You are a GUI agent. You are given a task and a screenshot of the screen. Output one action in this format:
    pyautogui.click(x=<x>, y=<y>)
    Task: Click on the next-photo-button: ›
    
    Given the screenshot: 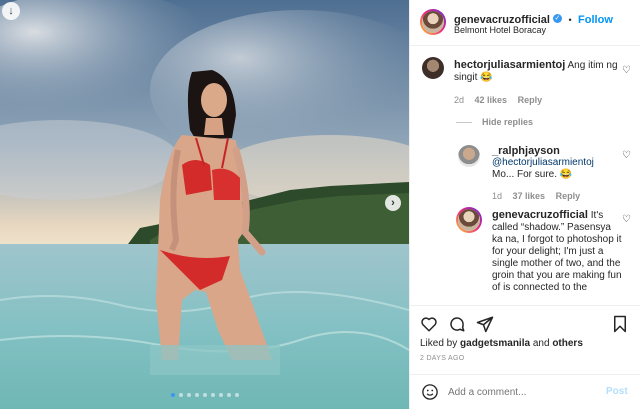 What is the action you would take?
    pyautogui.click(x=393, y=203)
    